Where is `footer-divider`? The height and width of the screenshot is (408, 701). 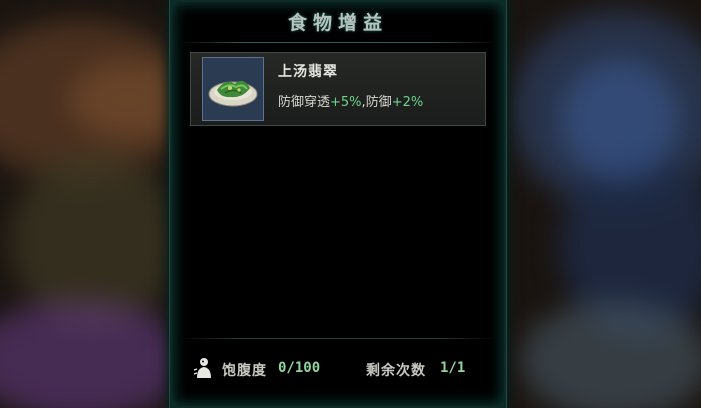
footer-divider is located at coordinates (338, 338).